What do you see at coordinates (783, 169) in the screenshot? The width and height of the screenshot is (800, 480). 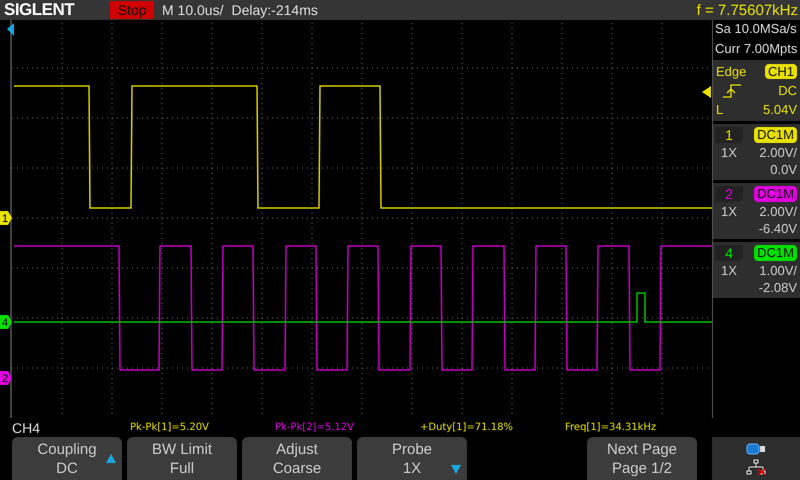 I see `channel-offset: 0.0V` at bounding box center [783, 169].